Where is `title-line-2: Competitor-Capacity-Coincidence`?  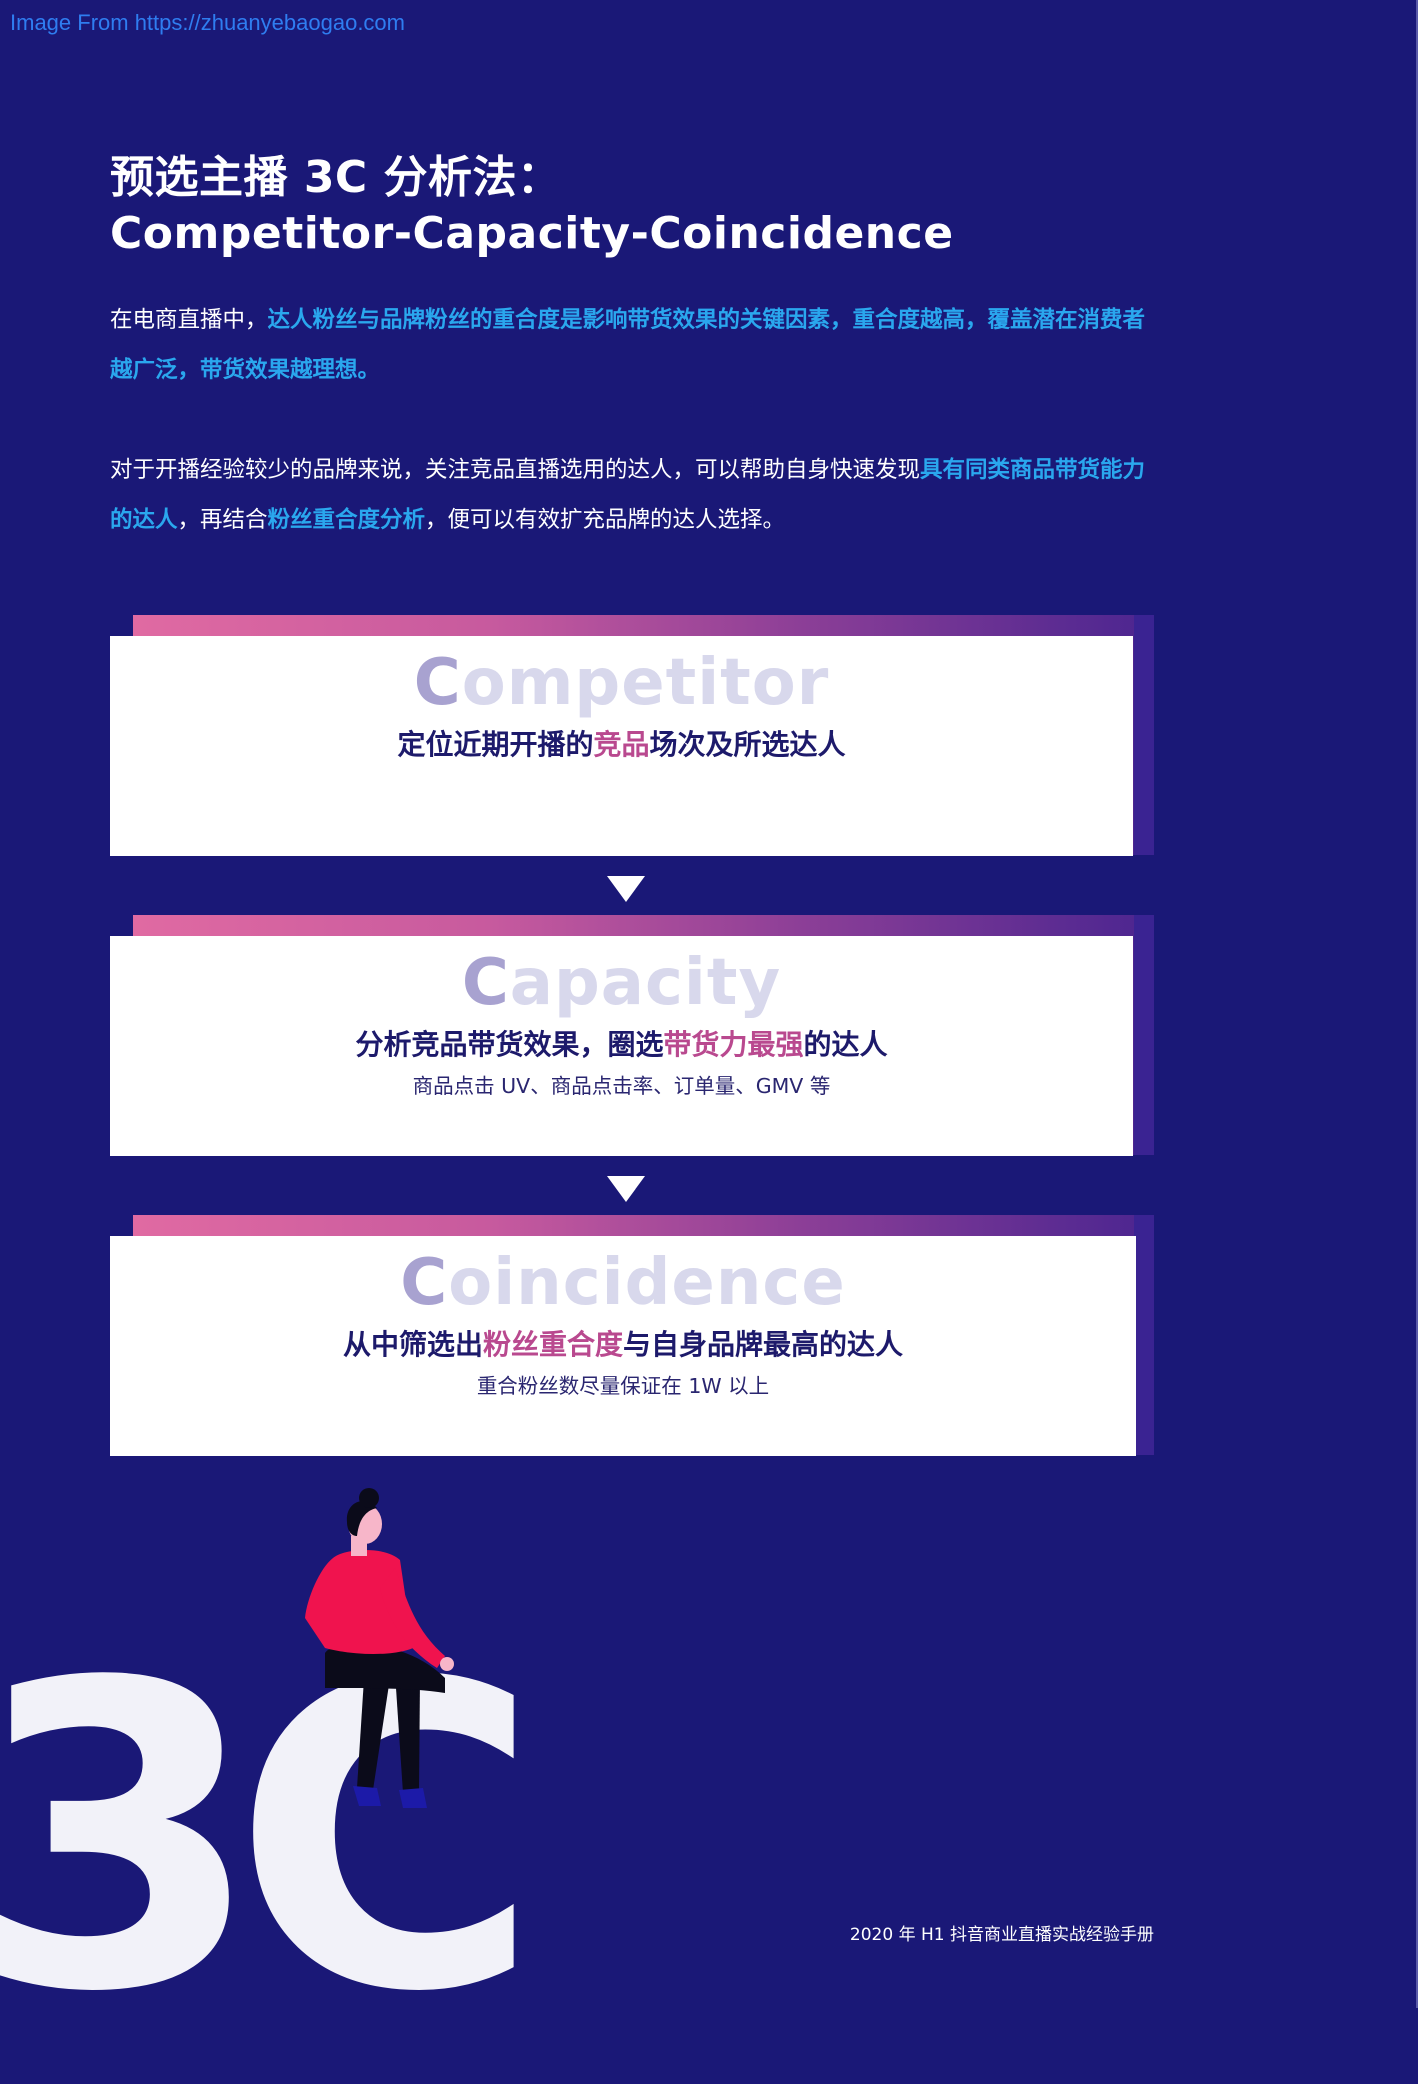
title-line-2: Competitor-Capacity-Coincidence is located at coordinates (532, 233).